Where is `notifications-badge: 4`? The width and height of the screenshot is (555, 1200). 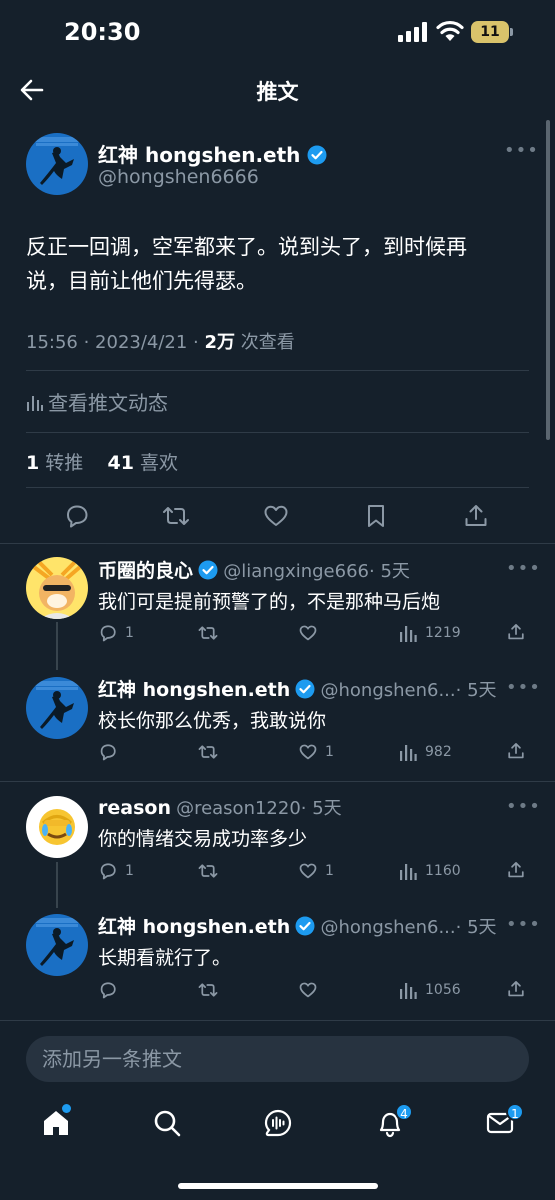
notifications-badge: 4 is located at coordinates (404, 1112).